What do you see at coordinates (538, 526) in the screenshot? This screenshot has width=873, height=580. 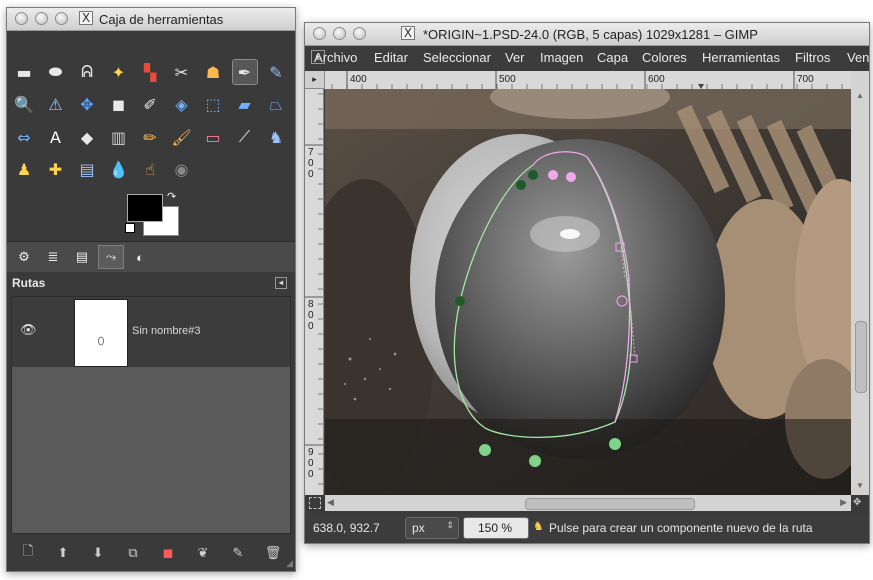 I see `hint-icon: ♞` at bounding box center [538, 526].